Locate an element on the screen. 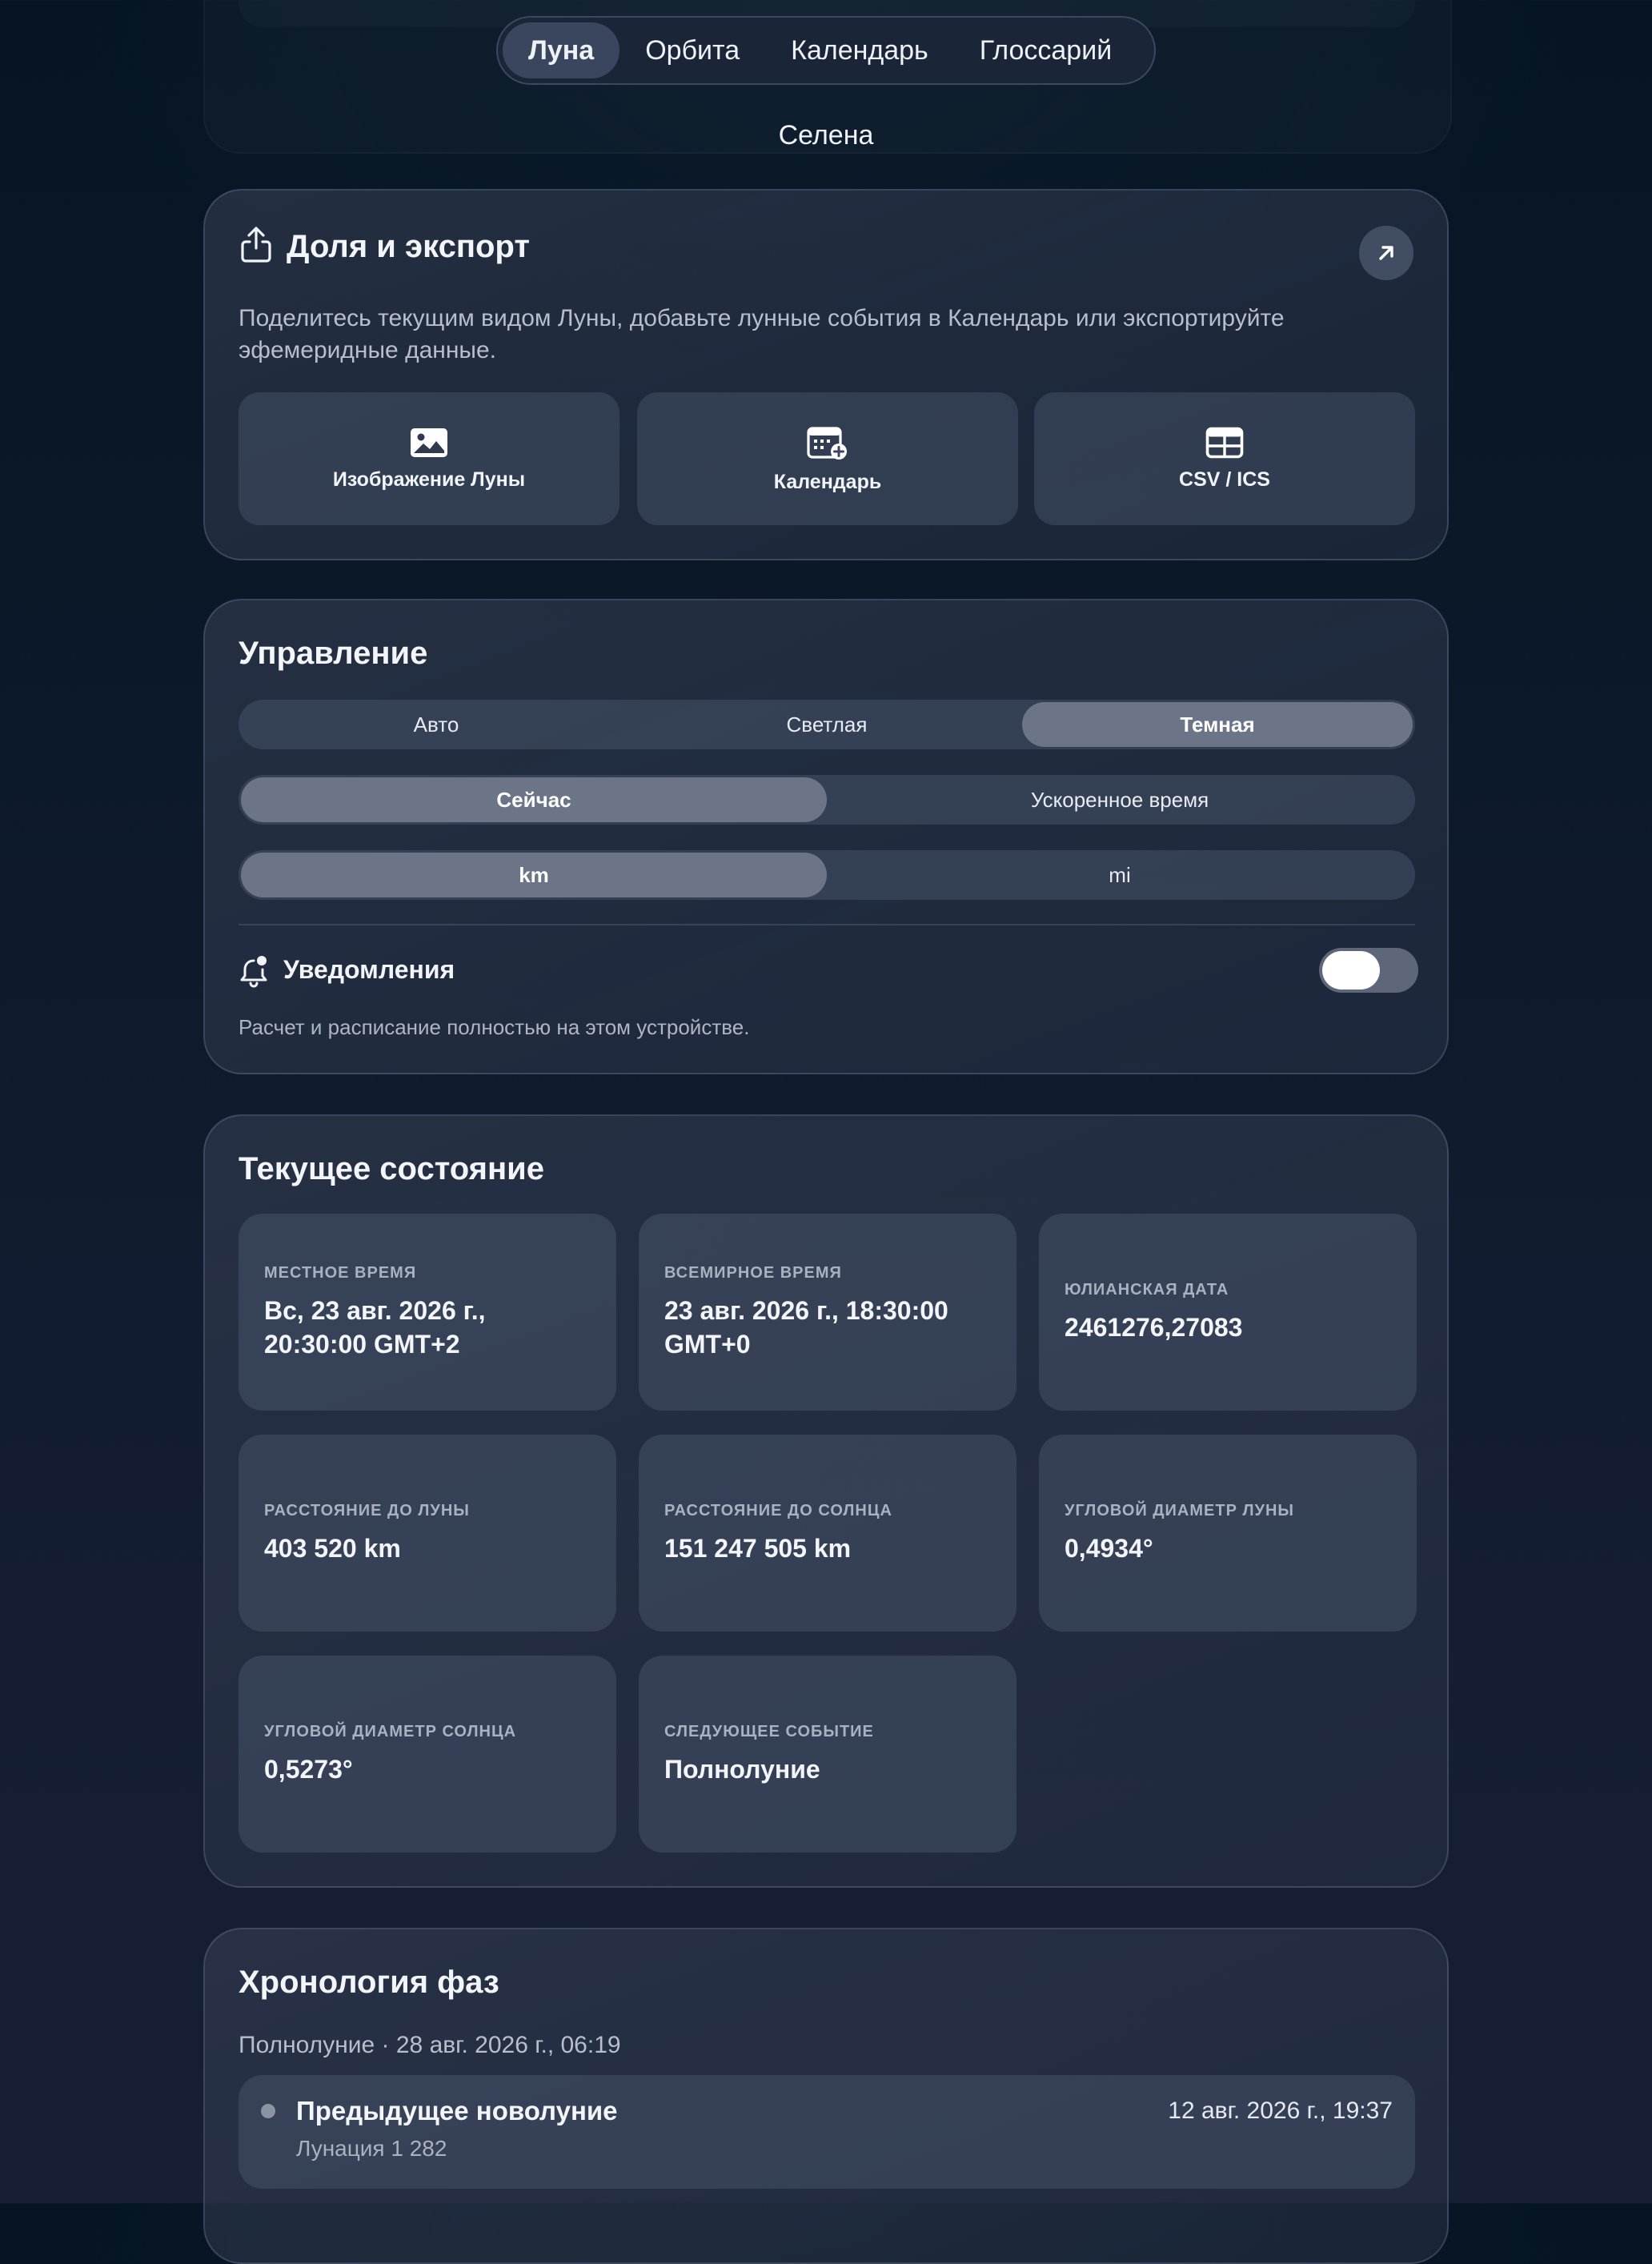 This screenshot has width=1652, height=2264. sun-angular-diameter-tile: УГЛОВОЙ ДИАМЕТР СОЛНЦА 0,5273° is located at coordinates (427, 1754).